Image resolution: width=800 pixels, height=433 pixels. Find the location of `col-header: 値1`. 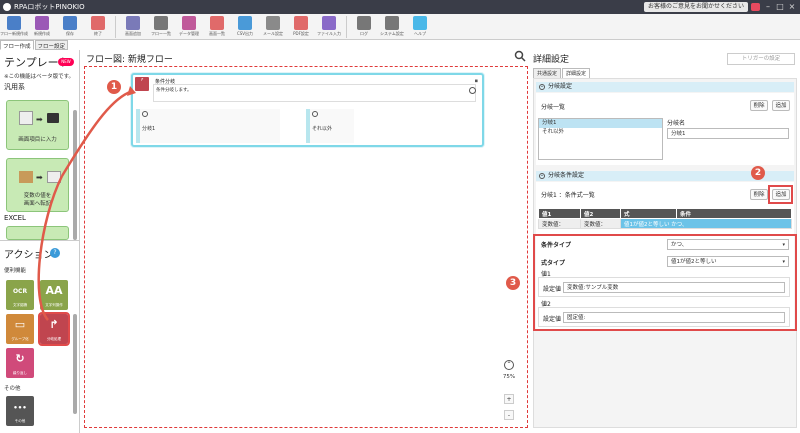

col-header: 値1 is located at coordinates (559, 213).